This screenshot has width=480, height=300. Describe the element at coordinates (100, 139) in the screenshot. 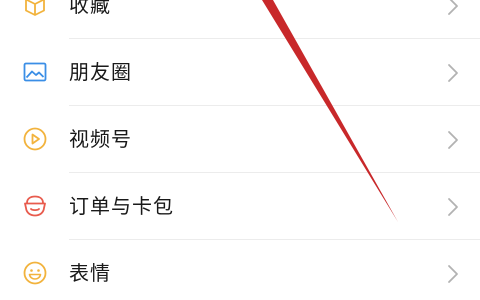

I see `menu-item-label: 视频号` at that location.